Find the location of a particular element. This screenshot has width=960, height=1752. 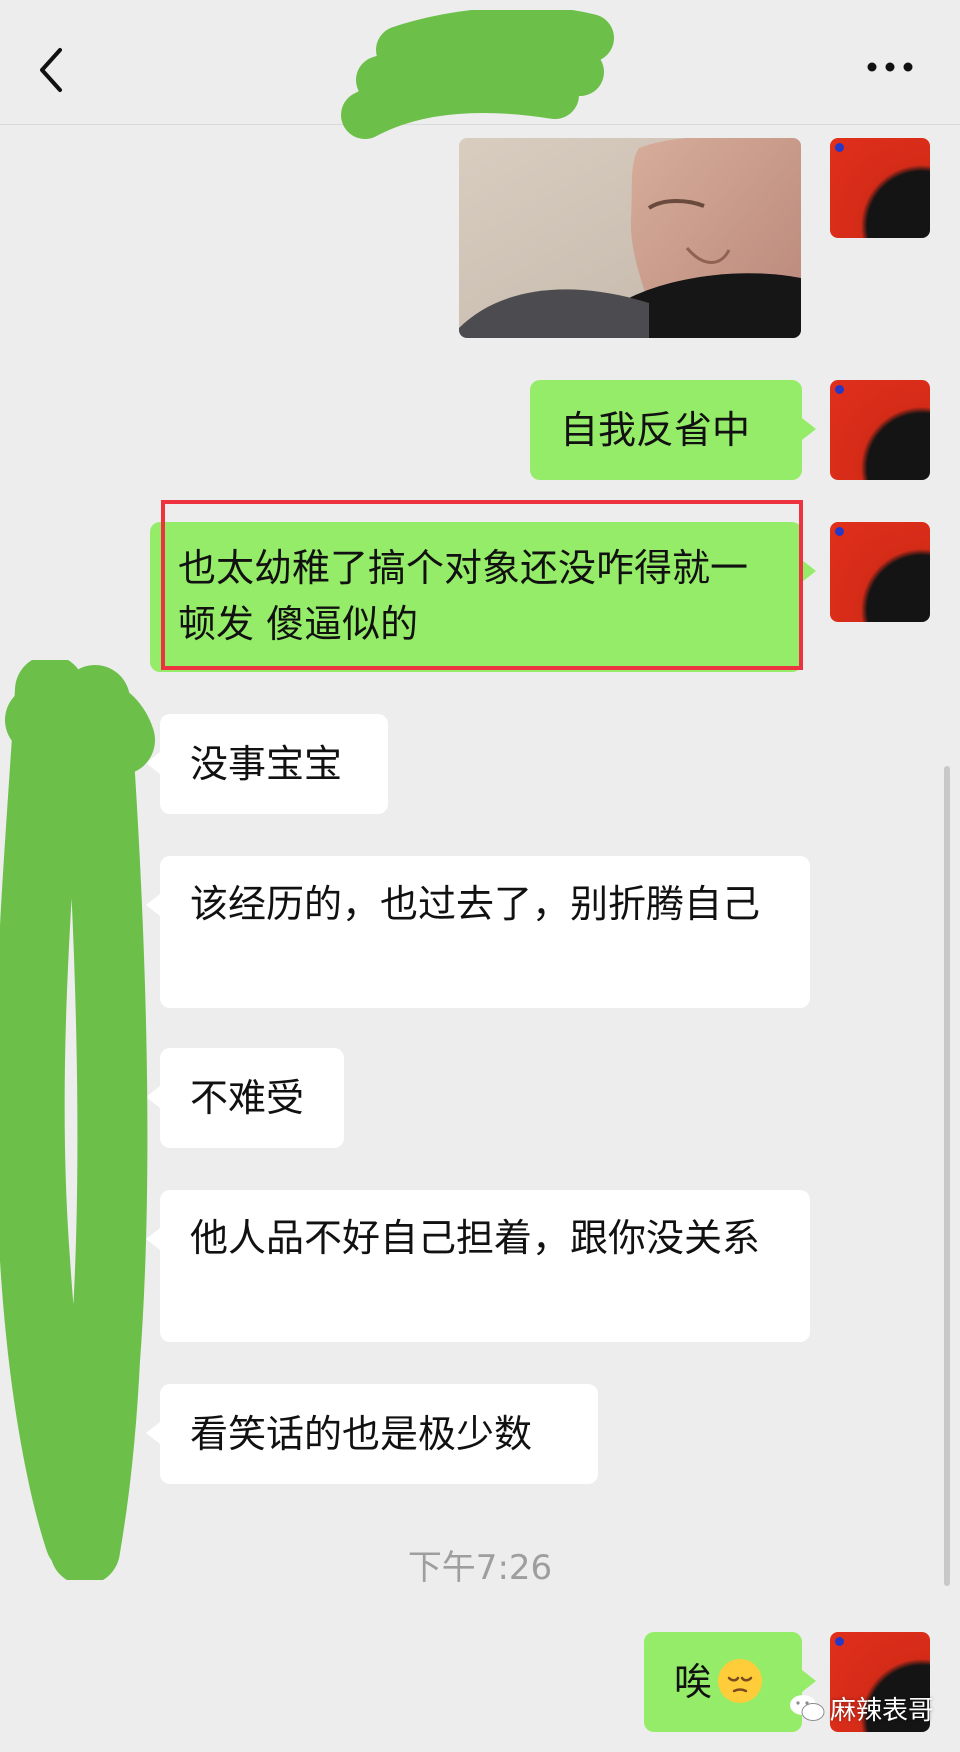

their-message-bubble: 没事宝宝 is located at coordinates (267, 764).